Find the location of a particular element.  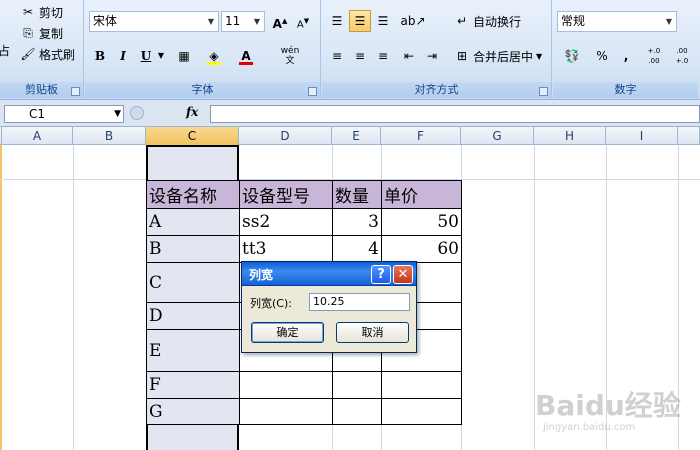

cell-name: E is located at coordinates (193, 350).